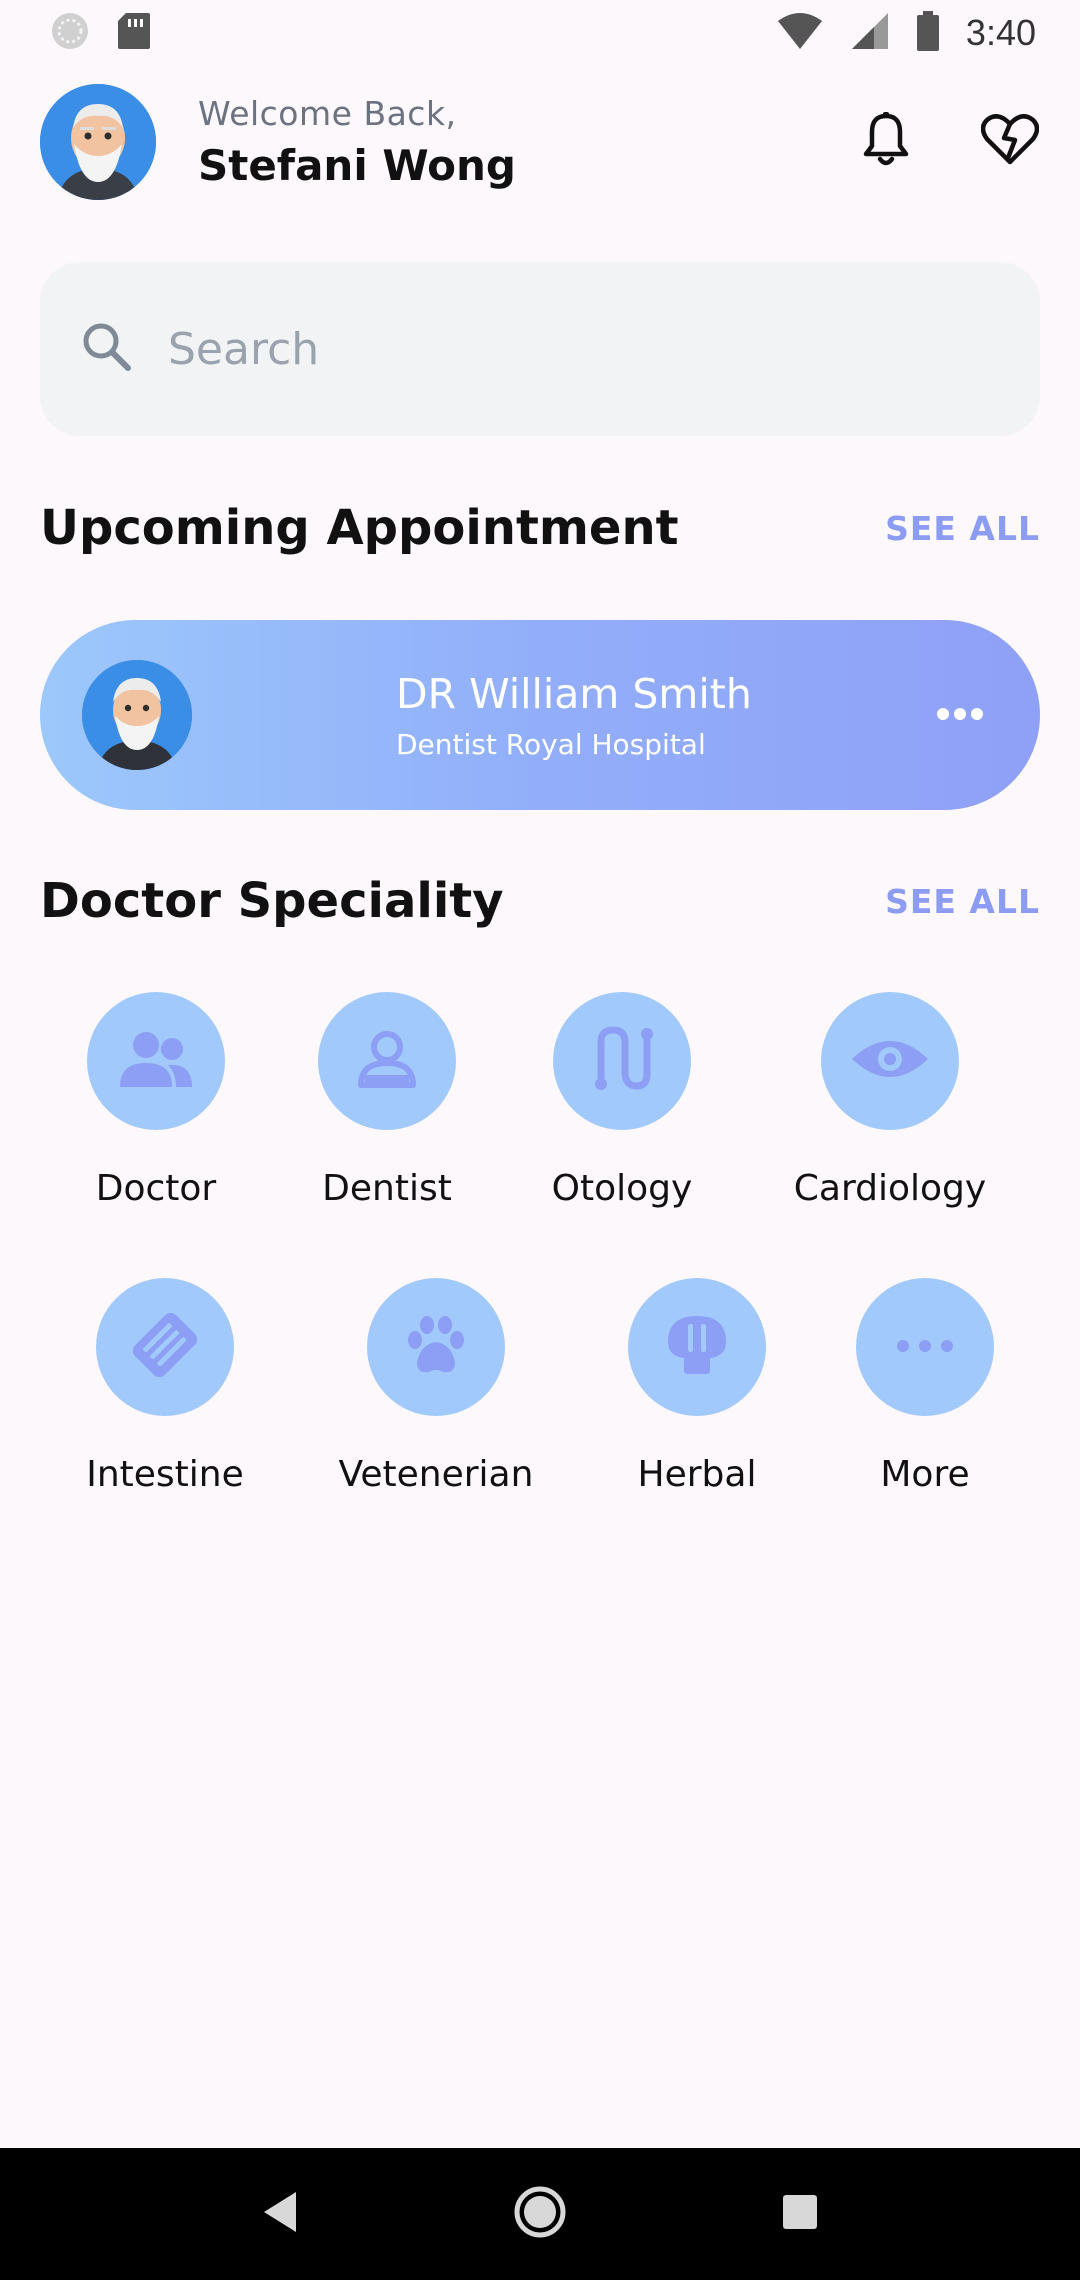 Image resolution: width=1080 pixels, height=2280 pixels. What do you see at coordinates (436, 1474) in the screenshot?
I see `speciality-label: Vetenerian` at bounding box center [436, 1474].